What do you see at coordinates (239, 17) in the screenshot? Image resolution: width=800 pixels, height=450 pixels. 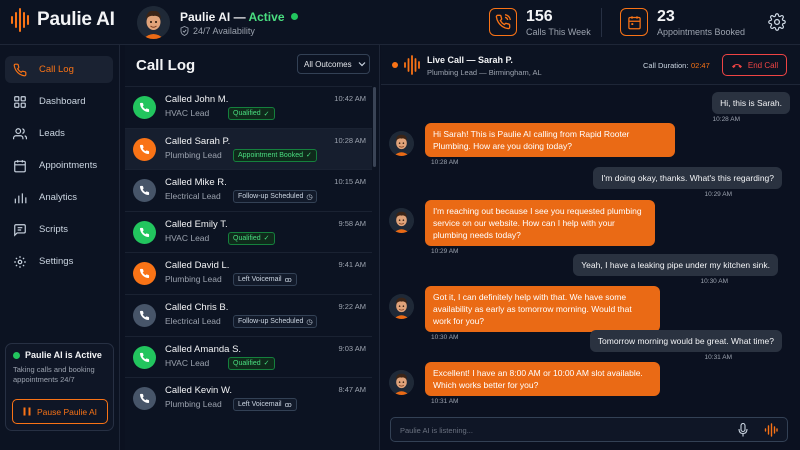 I see `agent-status-title: Paulie AI — Active` at bounding box center [239, 17].